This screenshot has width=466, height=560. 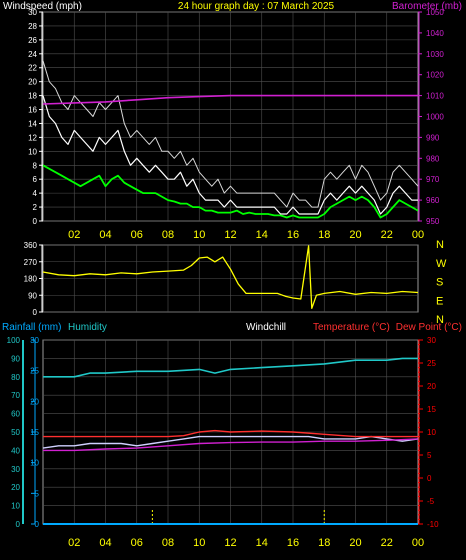 What do you see at coordinates (439, 301) in the screenshot?
I see `compass-label: E` at bounding box center [439, 301].